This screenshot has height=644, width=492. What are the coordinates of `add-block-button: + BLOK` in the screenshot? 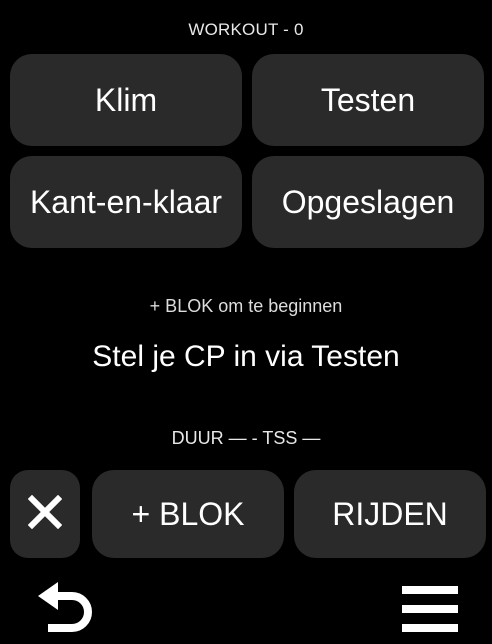 It's located at (188, 514).